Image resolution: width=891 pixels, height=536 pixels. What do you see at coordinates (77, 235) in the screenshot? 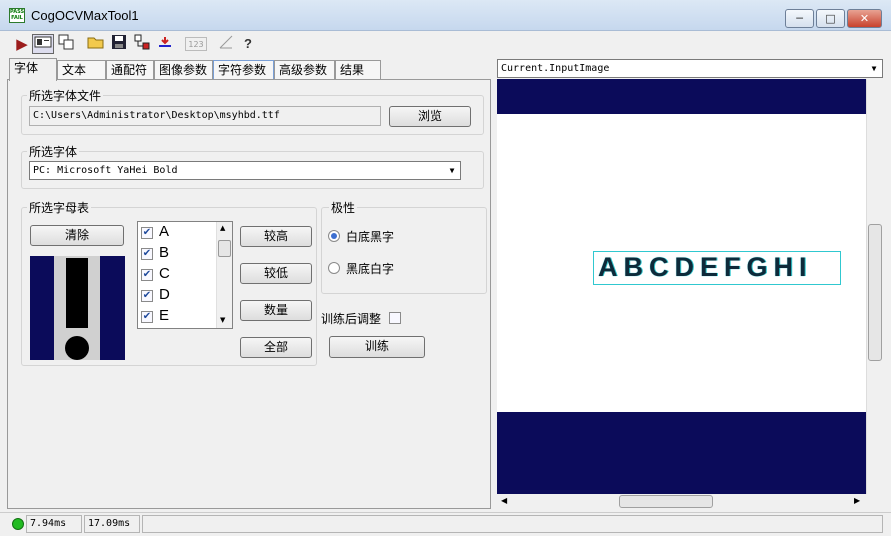
I see `clear-button: 清除` at bounding box center [77, 235].